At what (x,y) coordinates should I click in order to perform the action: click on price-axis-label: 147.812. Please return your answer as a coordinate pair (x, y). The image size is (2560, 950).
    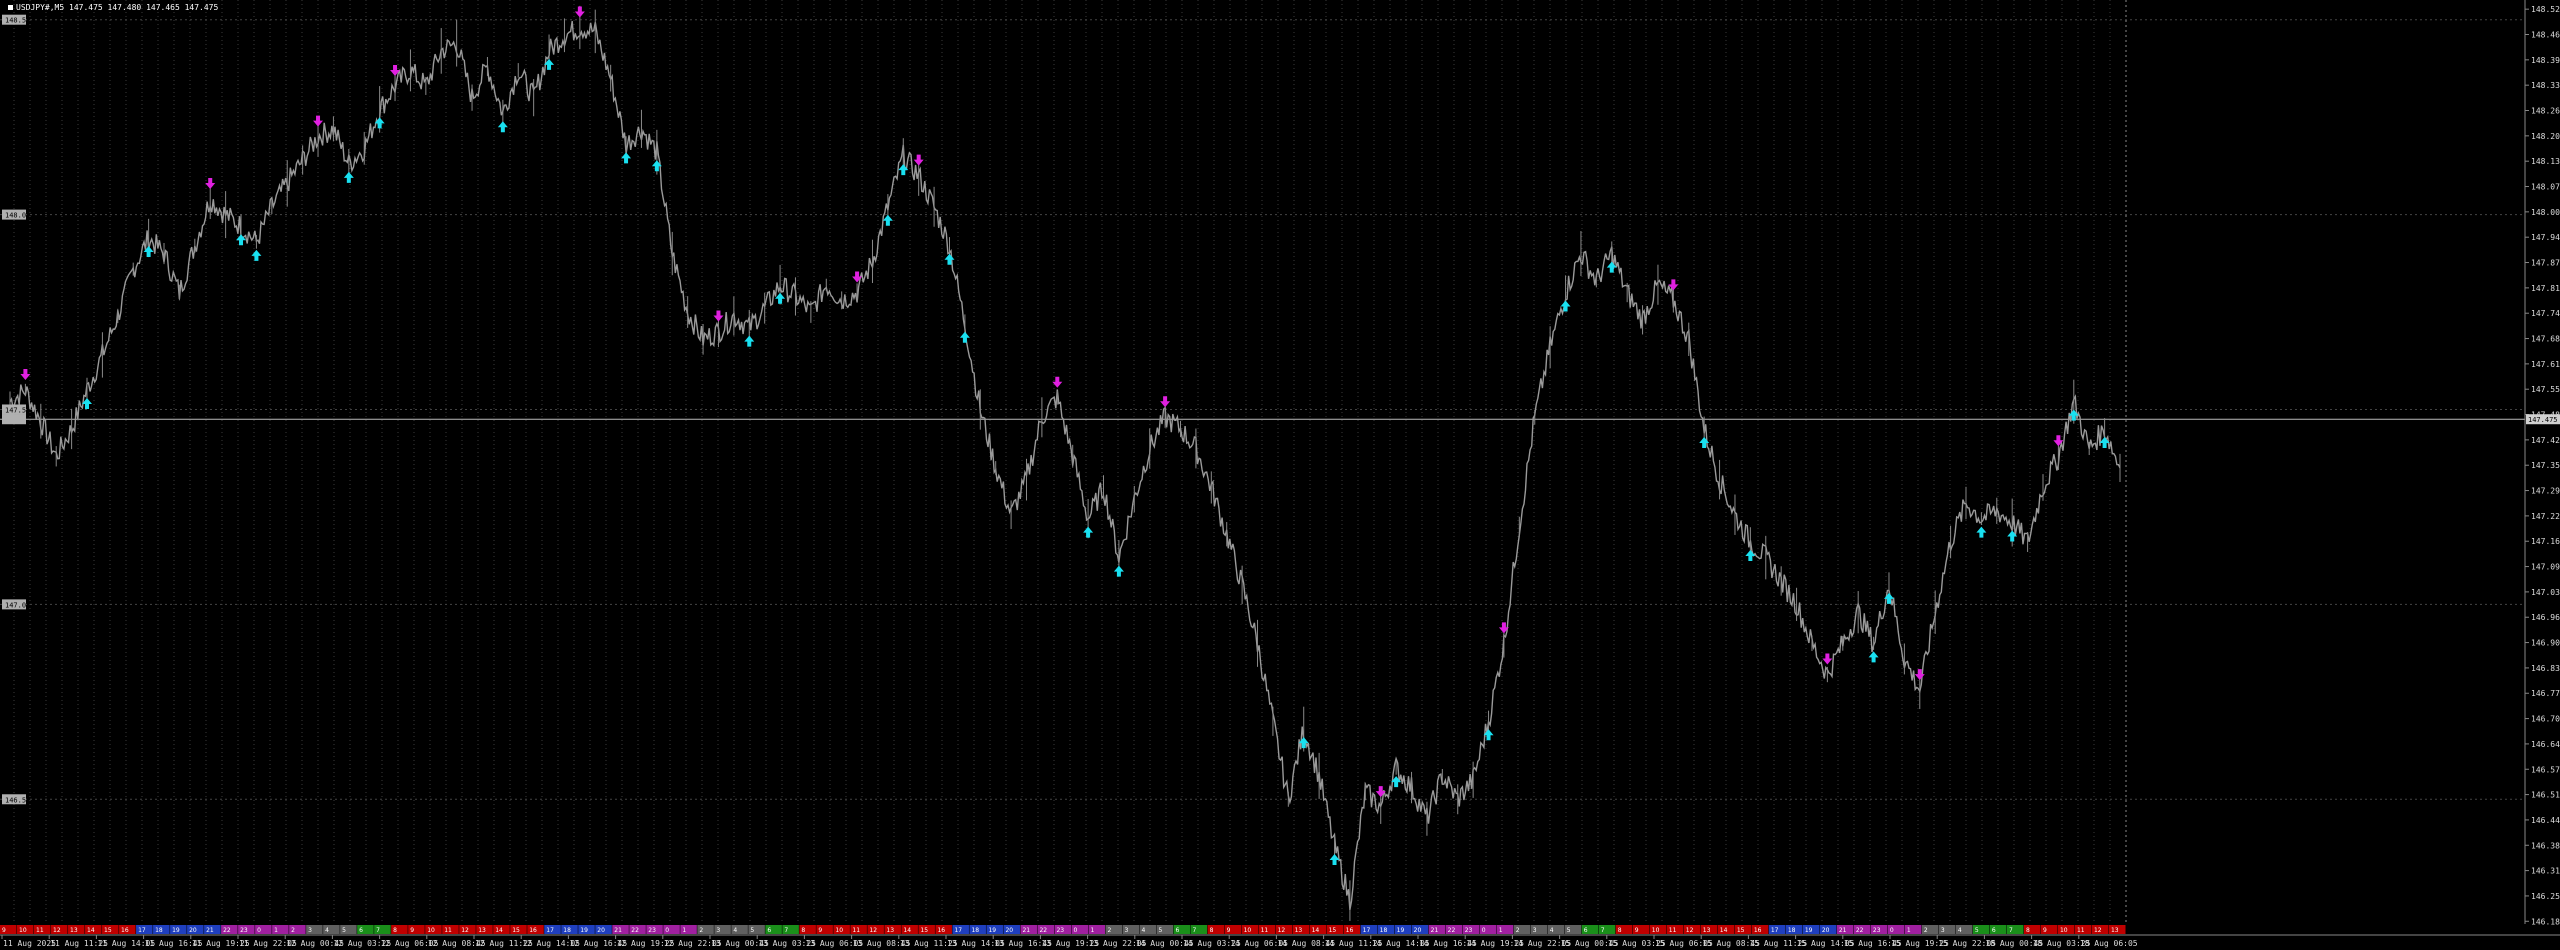
    Looking at the image, I should click on (2545, 288).